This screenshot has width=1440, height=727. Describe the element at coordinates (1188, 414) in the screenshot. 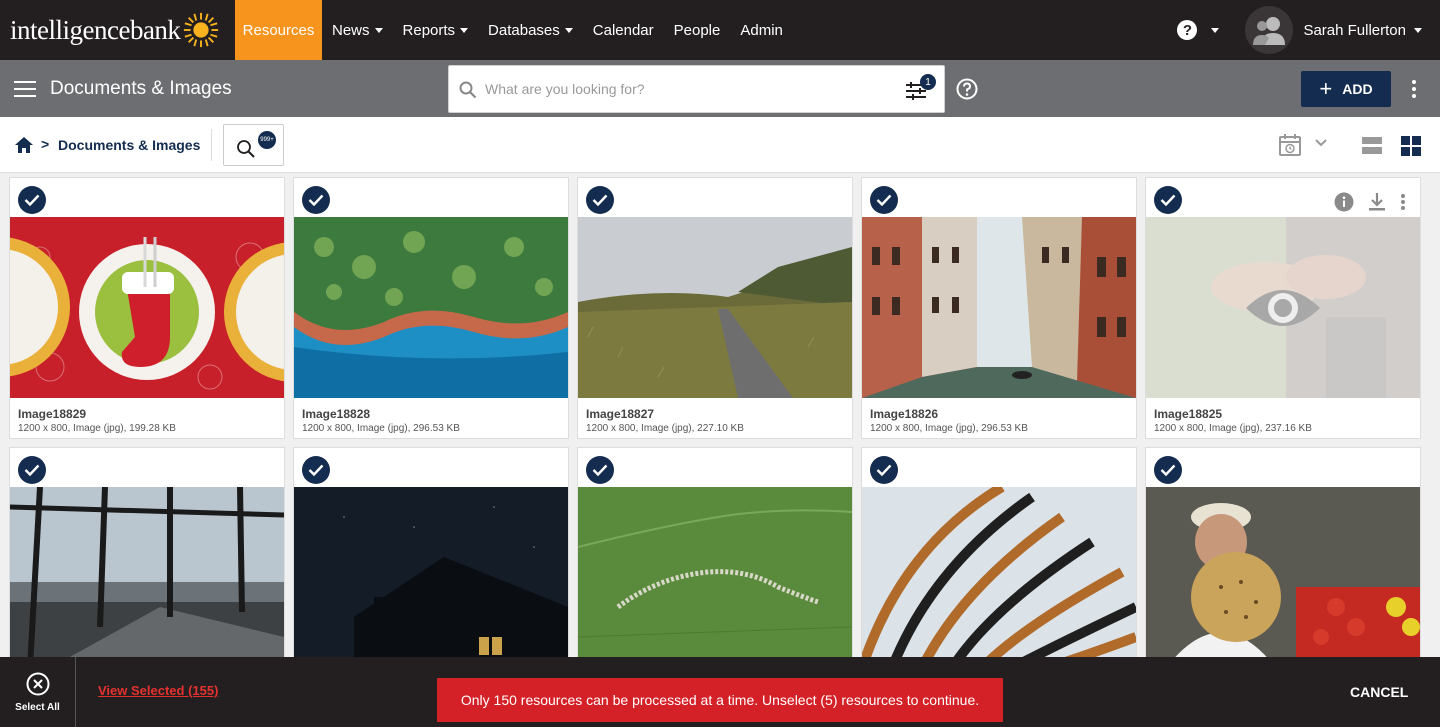

I see `card-title: Image18825` at that location.